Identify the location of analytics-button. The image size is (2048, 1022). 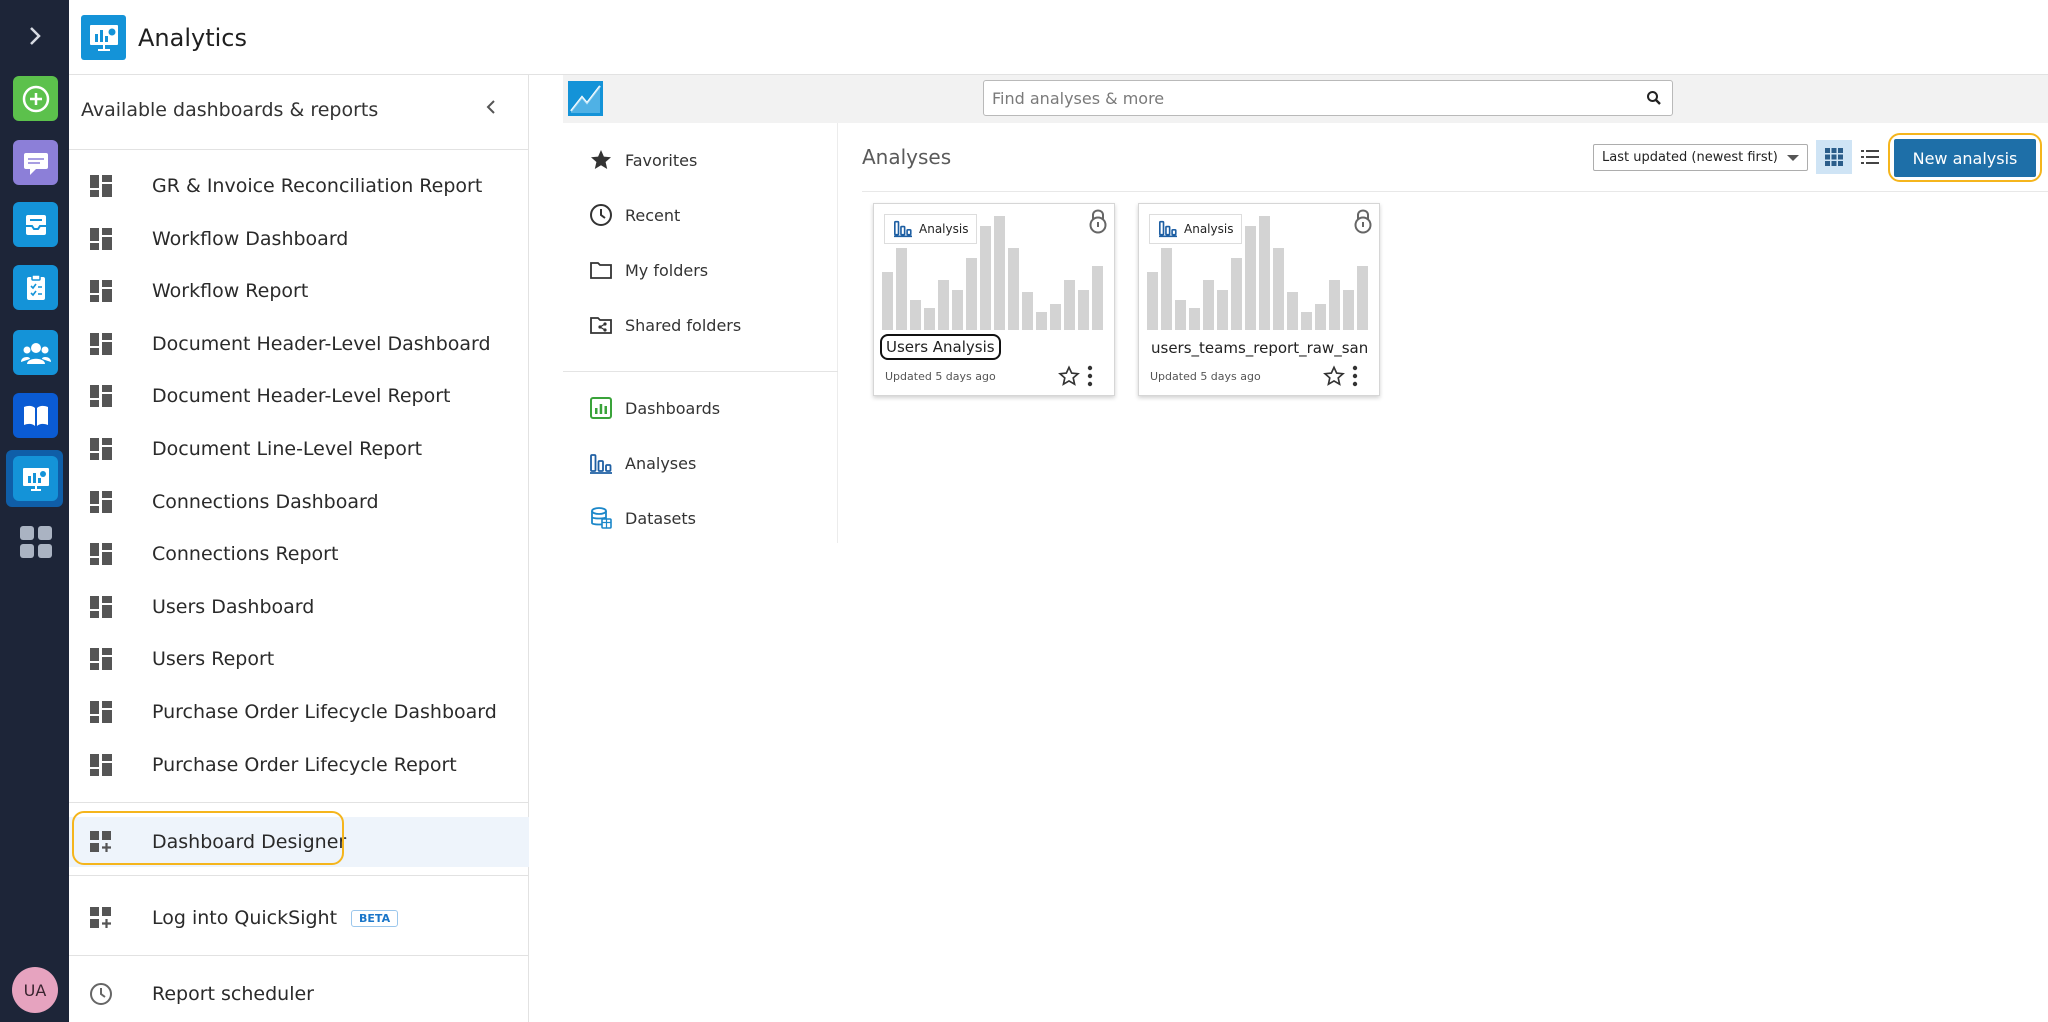
(35, 478).